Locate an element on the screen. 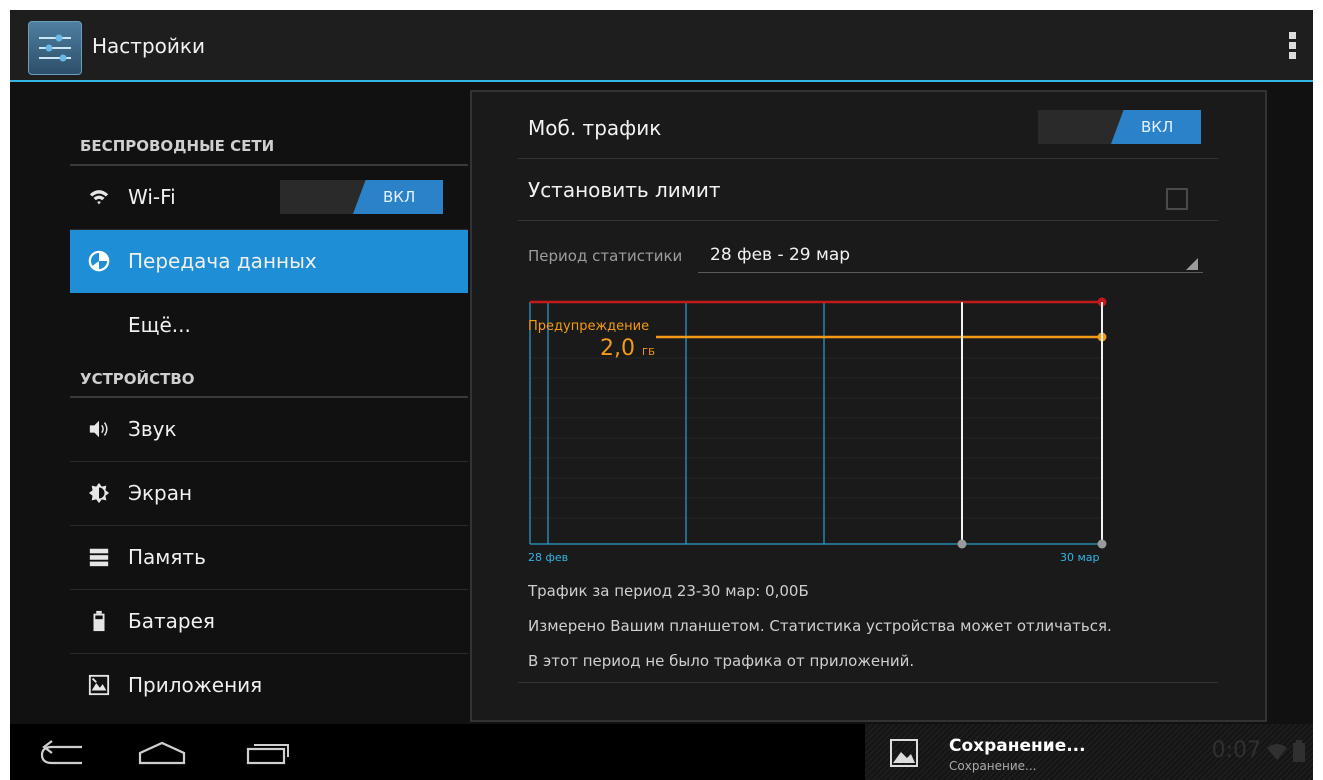  sidebar-item-storage: Память is located at coordinates (269, 558).